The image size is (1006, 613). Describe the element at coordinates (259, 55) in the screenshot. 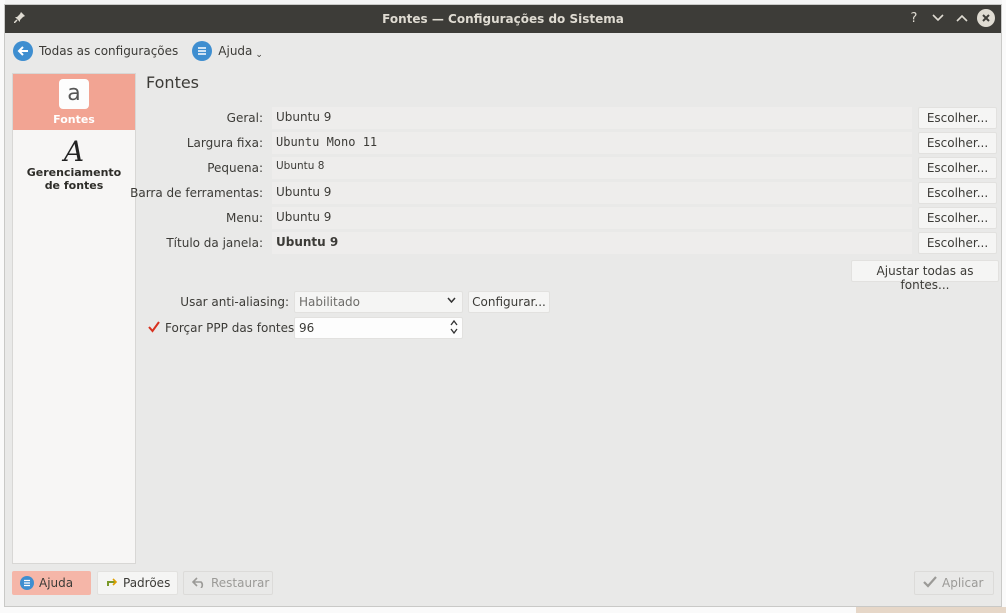

I see `chevron-down-icon: ⌄` at that location.